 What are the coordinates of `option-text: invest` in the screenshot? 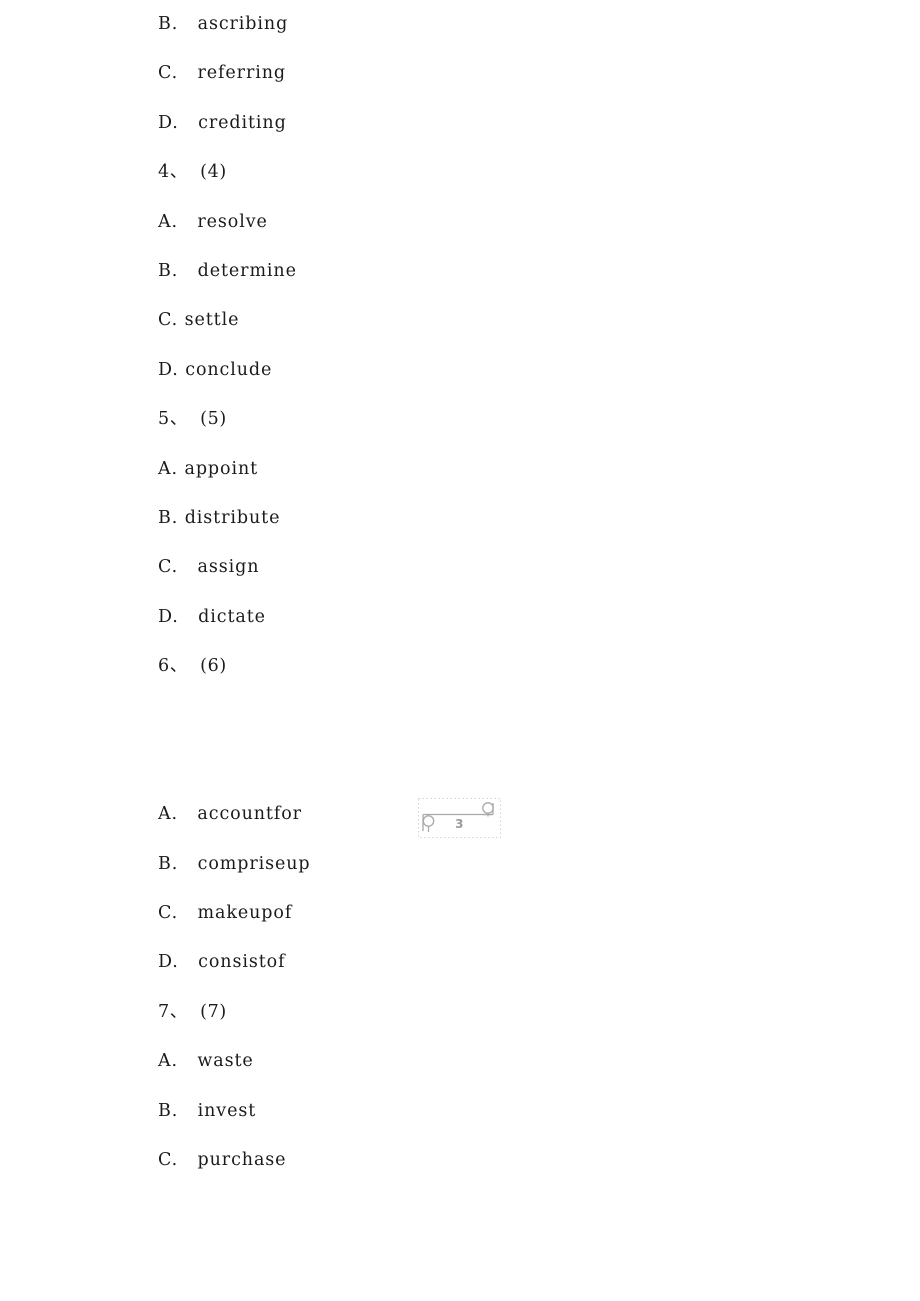 It's located at (227, 1110).